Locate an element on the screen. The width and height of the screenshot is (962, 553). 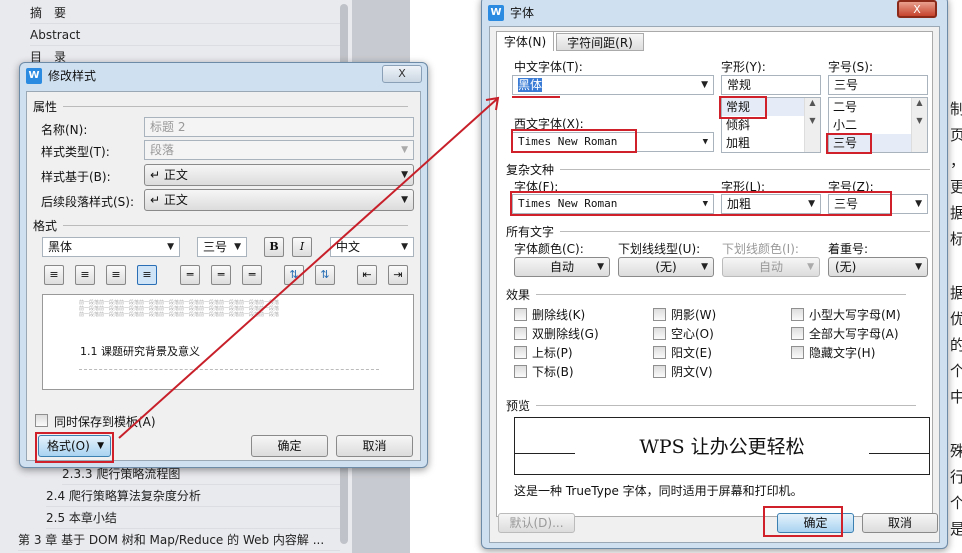
style-type-label: 样式类型(T): is located at coordinates (75, 152).